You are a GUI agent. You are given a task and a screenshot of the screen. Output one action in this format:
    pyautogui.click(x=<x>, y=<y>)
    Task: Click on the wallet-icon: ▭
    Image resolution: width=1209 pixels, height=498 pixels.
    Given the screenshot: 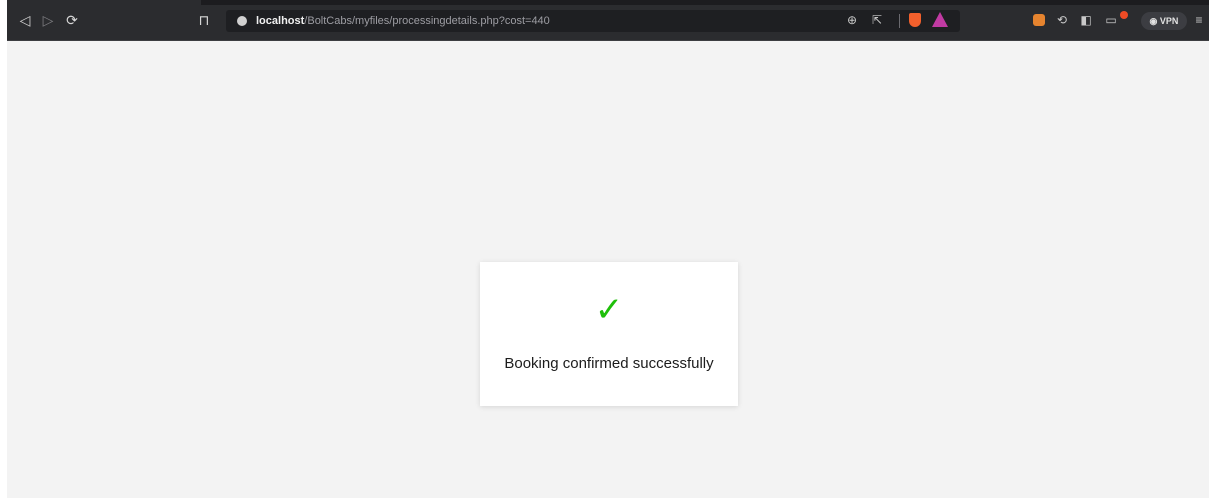 What is the action you would take?
    pyautogui.click(x=1111, y=20)
    